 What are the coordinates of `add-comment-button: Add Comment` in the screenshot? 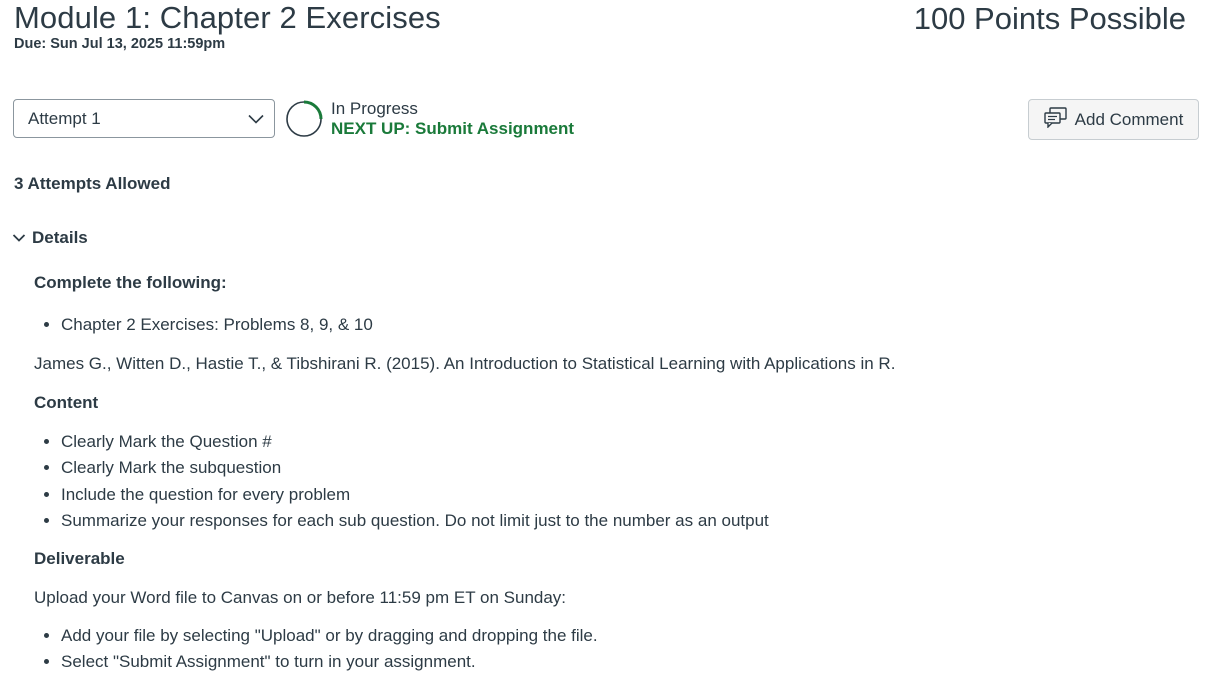 It's located at (1113, 119).